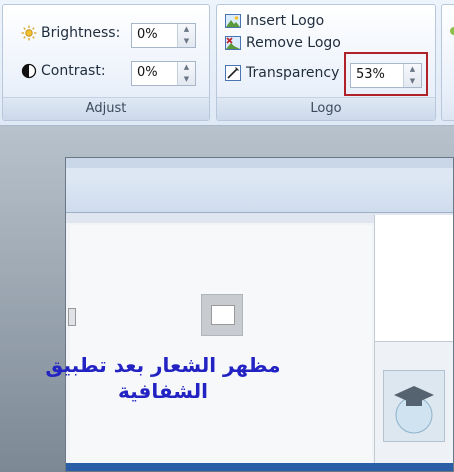 The height and width of the screenshot is (472, 454). I want to click on logo-group-label: Logo, so click(326, 108).